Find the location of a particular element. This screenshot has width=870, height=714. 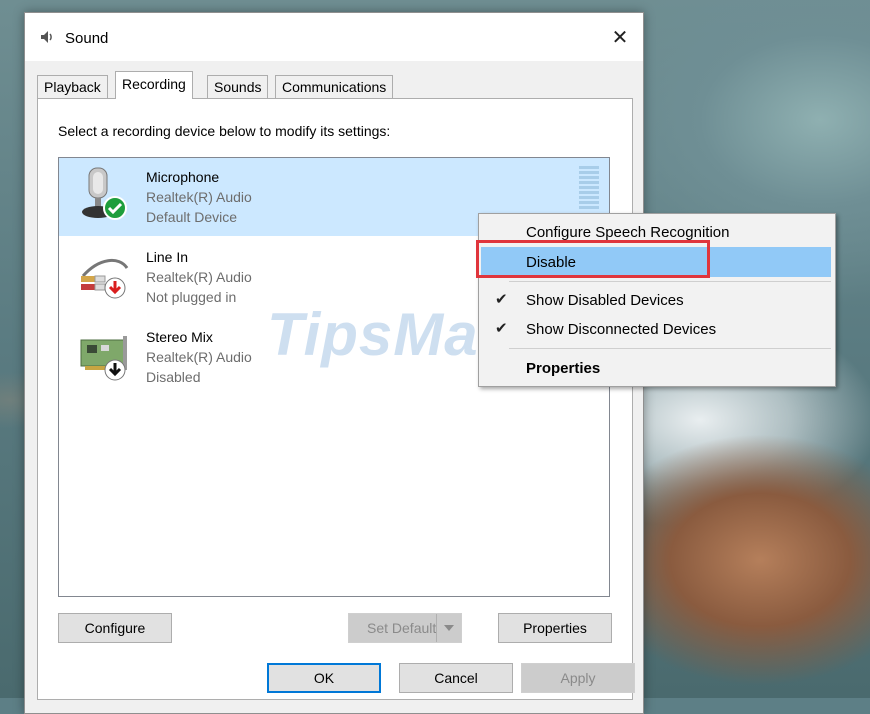

highlight-annotation-box is located at coordinates (593, 259).